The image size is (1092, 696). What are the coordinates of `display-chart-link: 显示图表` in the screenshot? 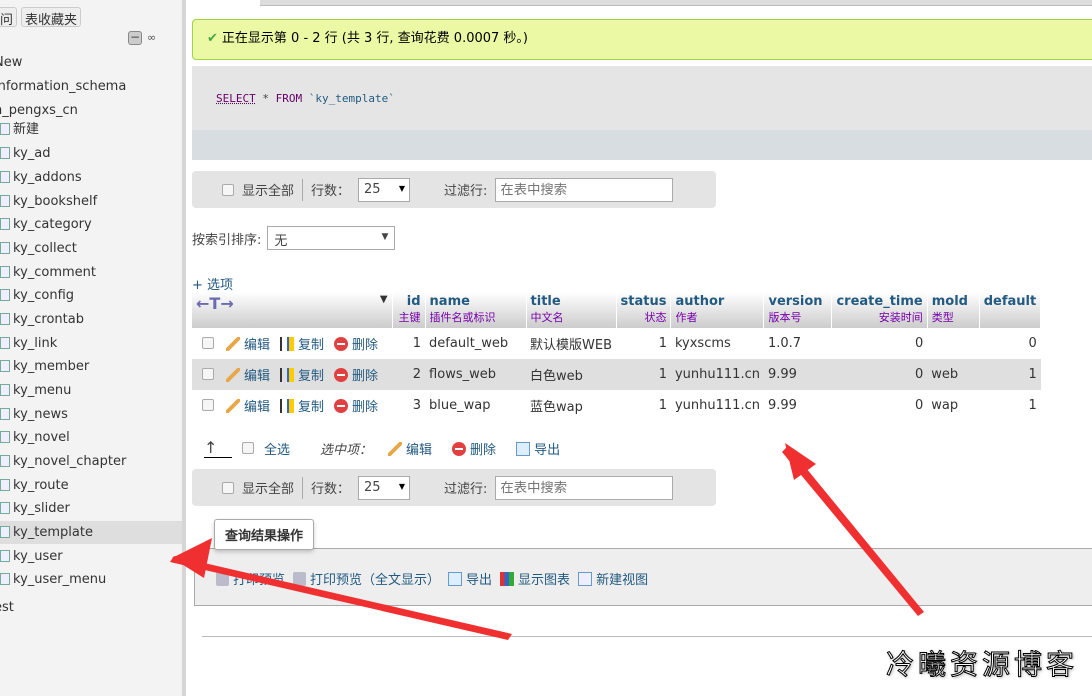 It's located at (535, 578).